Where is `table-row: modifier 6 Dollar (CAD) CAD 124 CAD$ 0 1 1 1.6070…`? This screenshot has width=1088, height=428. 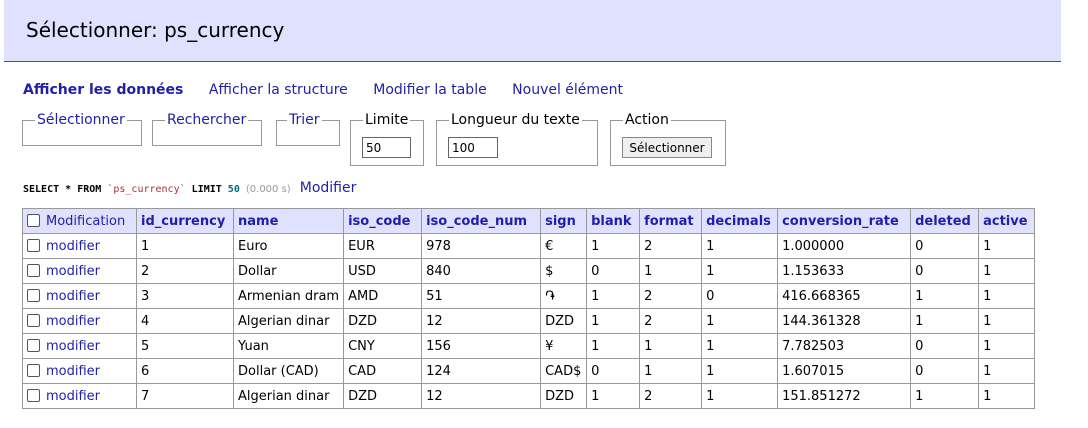 table-row: modifier 6 Dollar (CAD) CAD 124 CAD$ 0 1 1 1.6070… is located at coordinates (529, 371).